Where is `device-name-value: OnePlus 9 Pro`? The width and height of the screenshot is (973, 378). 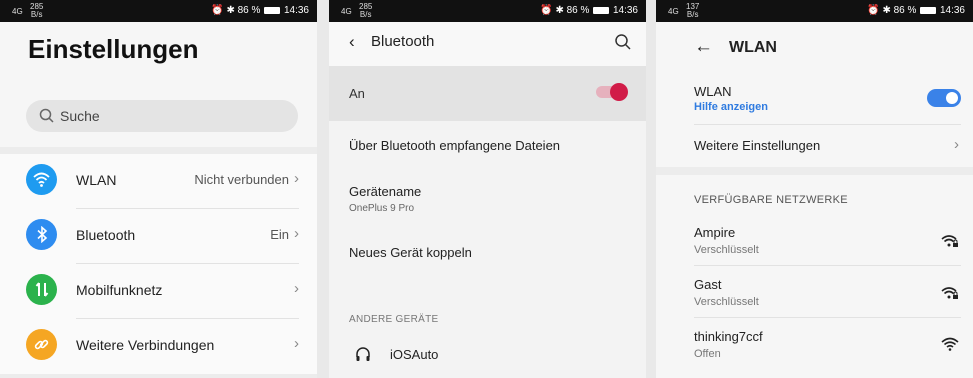
device-name-value: OnePlus 9 Pro is located at coordinates (382, 208).